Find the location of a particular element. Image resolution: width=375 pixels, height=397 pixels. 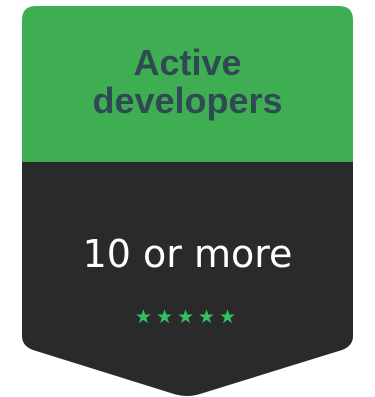

badge-value: 10 or more is located at coordinates (187, 254).